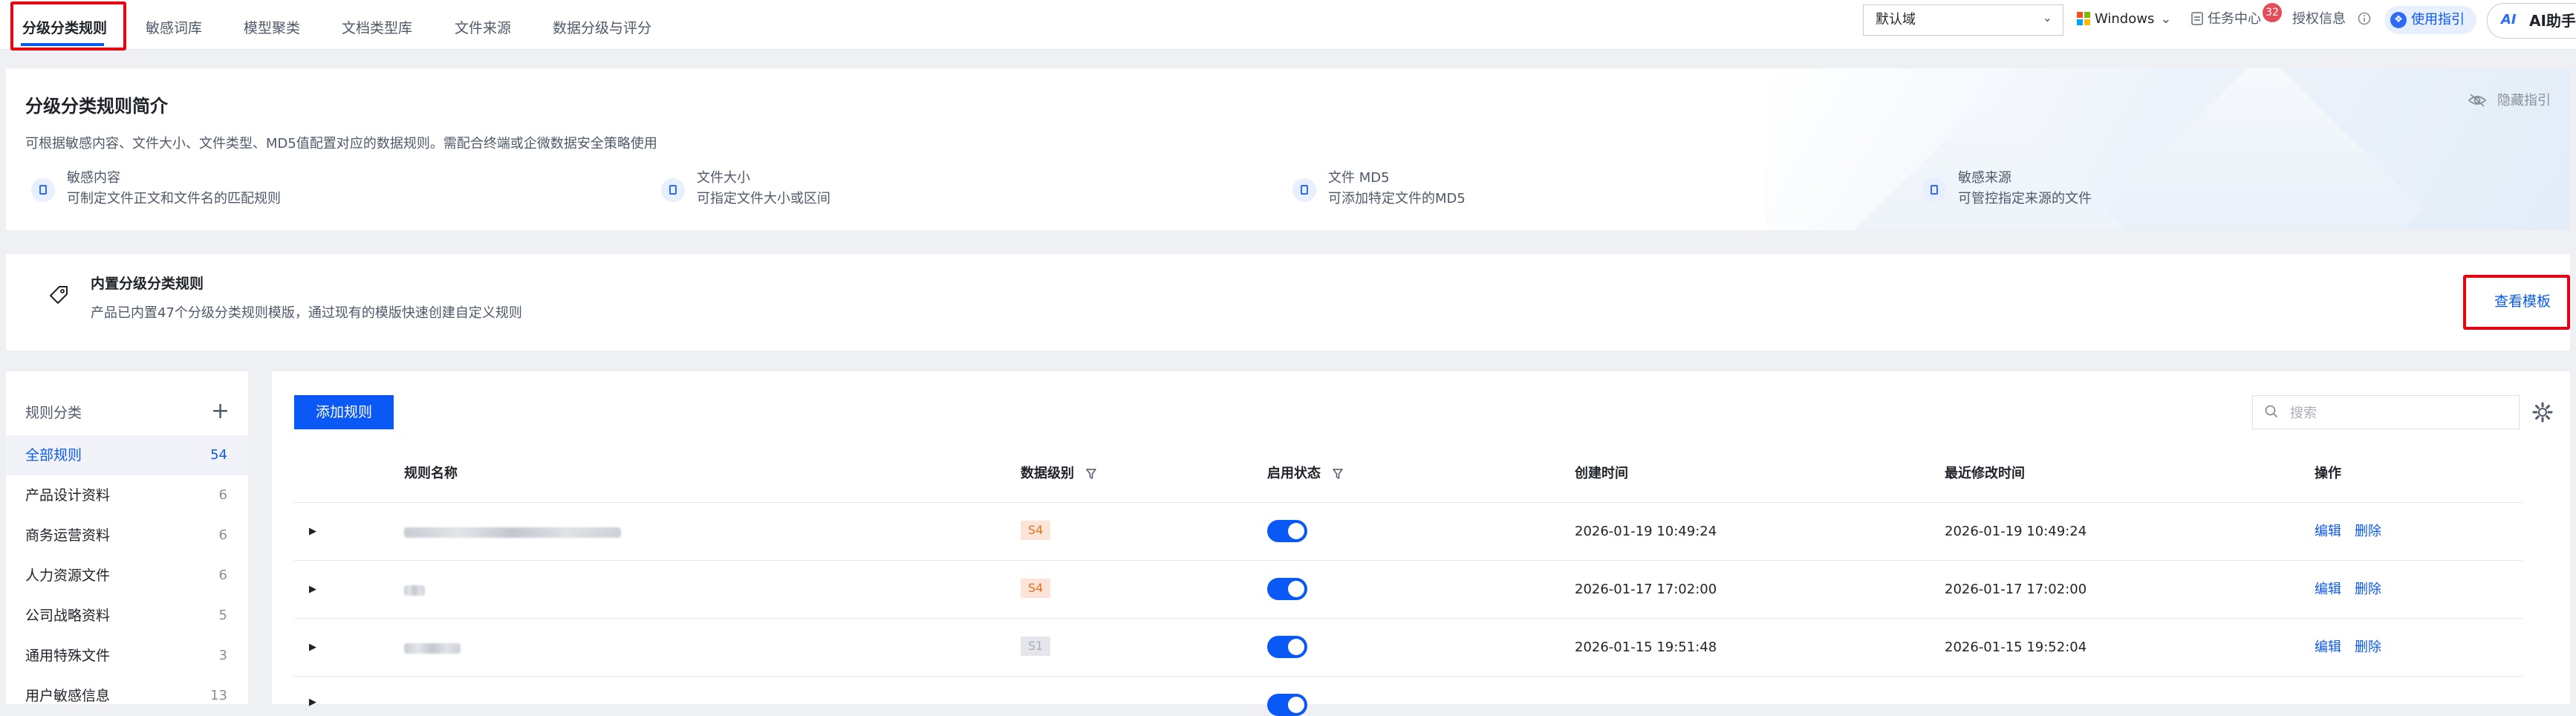  What do you see at coordinates (1397, 198) in the screenshot?
I see `feature-desc: 可添加特定文件的MD5` at bounding box center [1397, 198].